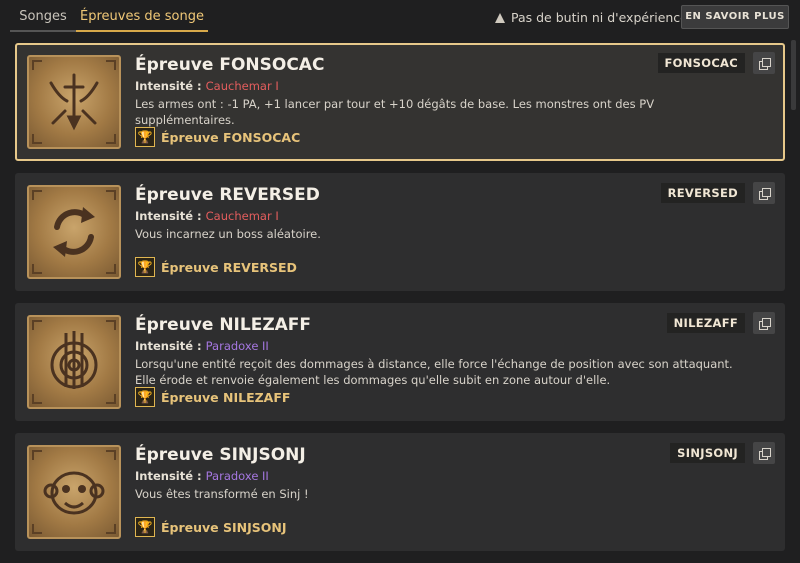 The width and height of the screenshot is (800, 563). Describe the element at coordinates (230, 65) in the screenshot. I see `trial-title: Épreuve FONSOCAC` at that location.